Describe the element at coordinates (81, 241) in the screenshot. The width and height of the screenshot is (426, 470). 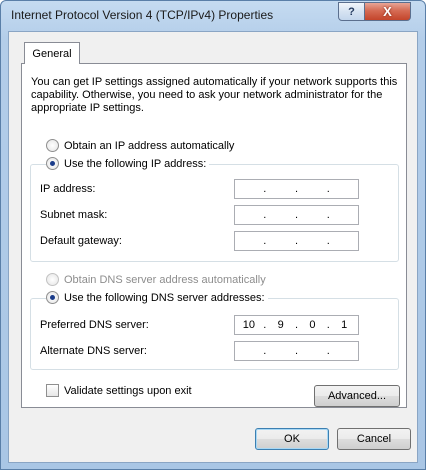
I see `default-gateway-label: Default gateway:` at that location.